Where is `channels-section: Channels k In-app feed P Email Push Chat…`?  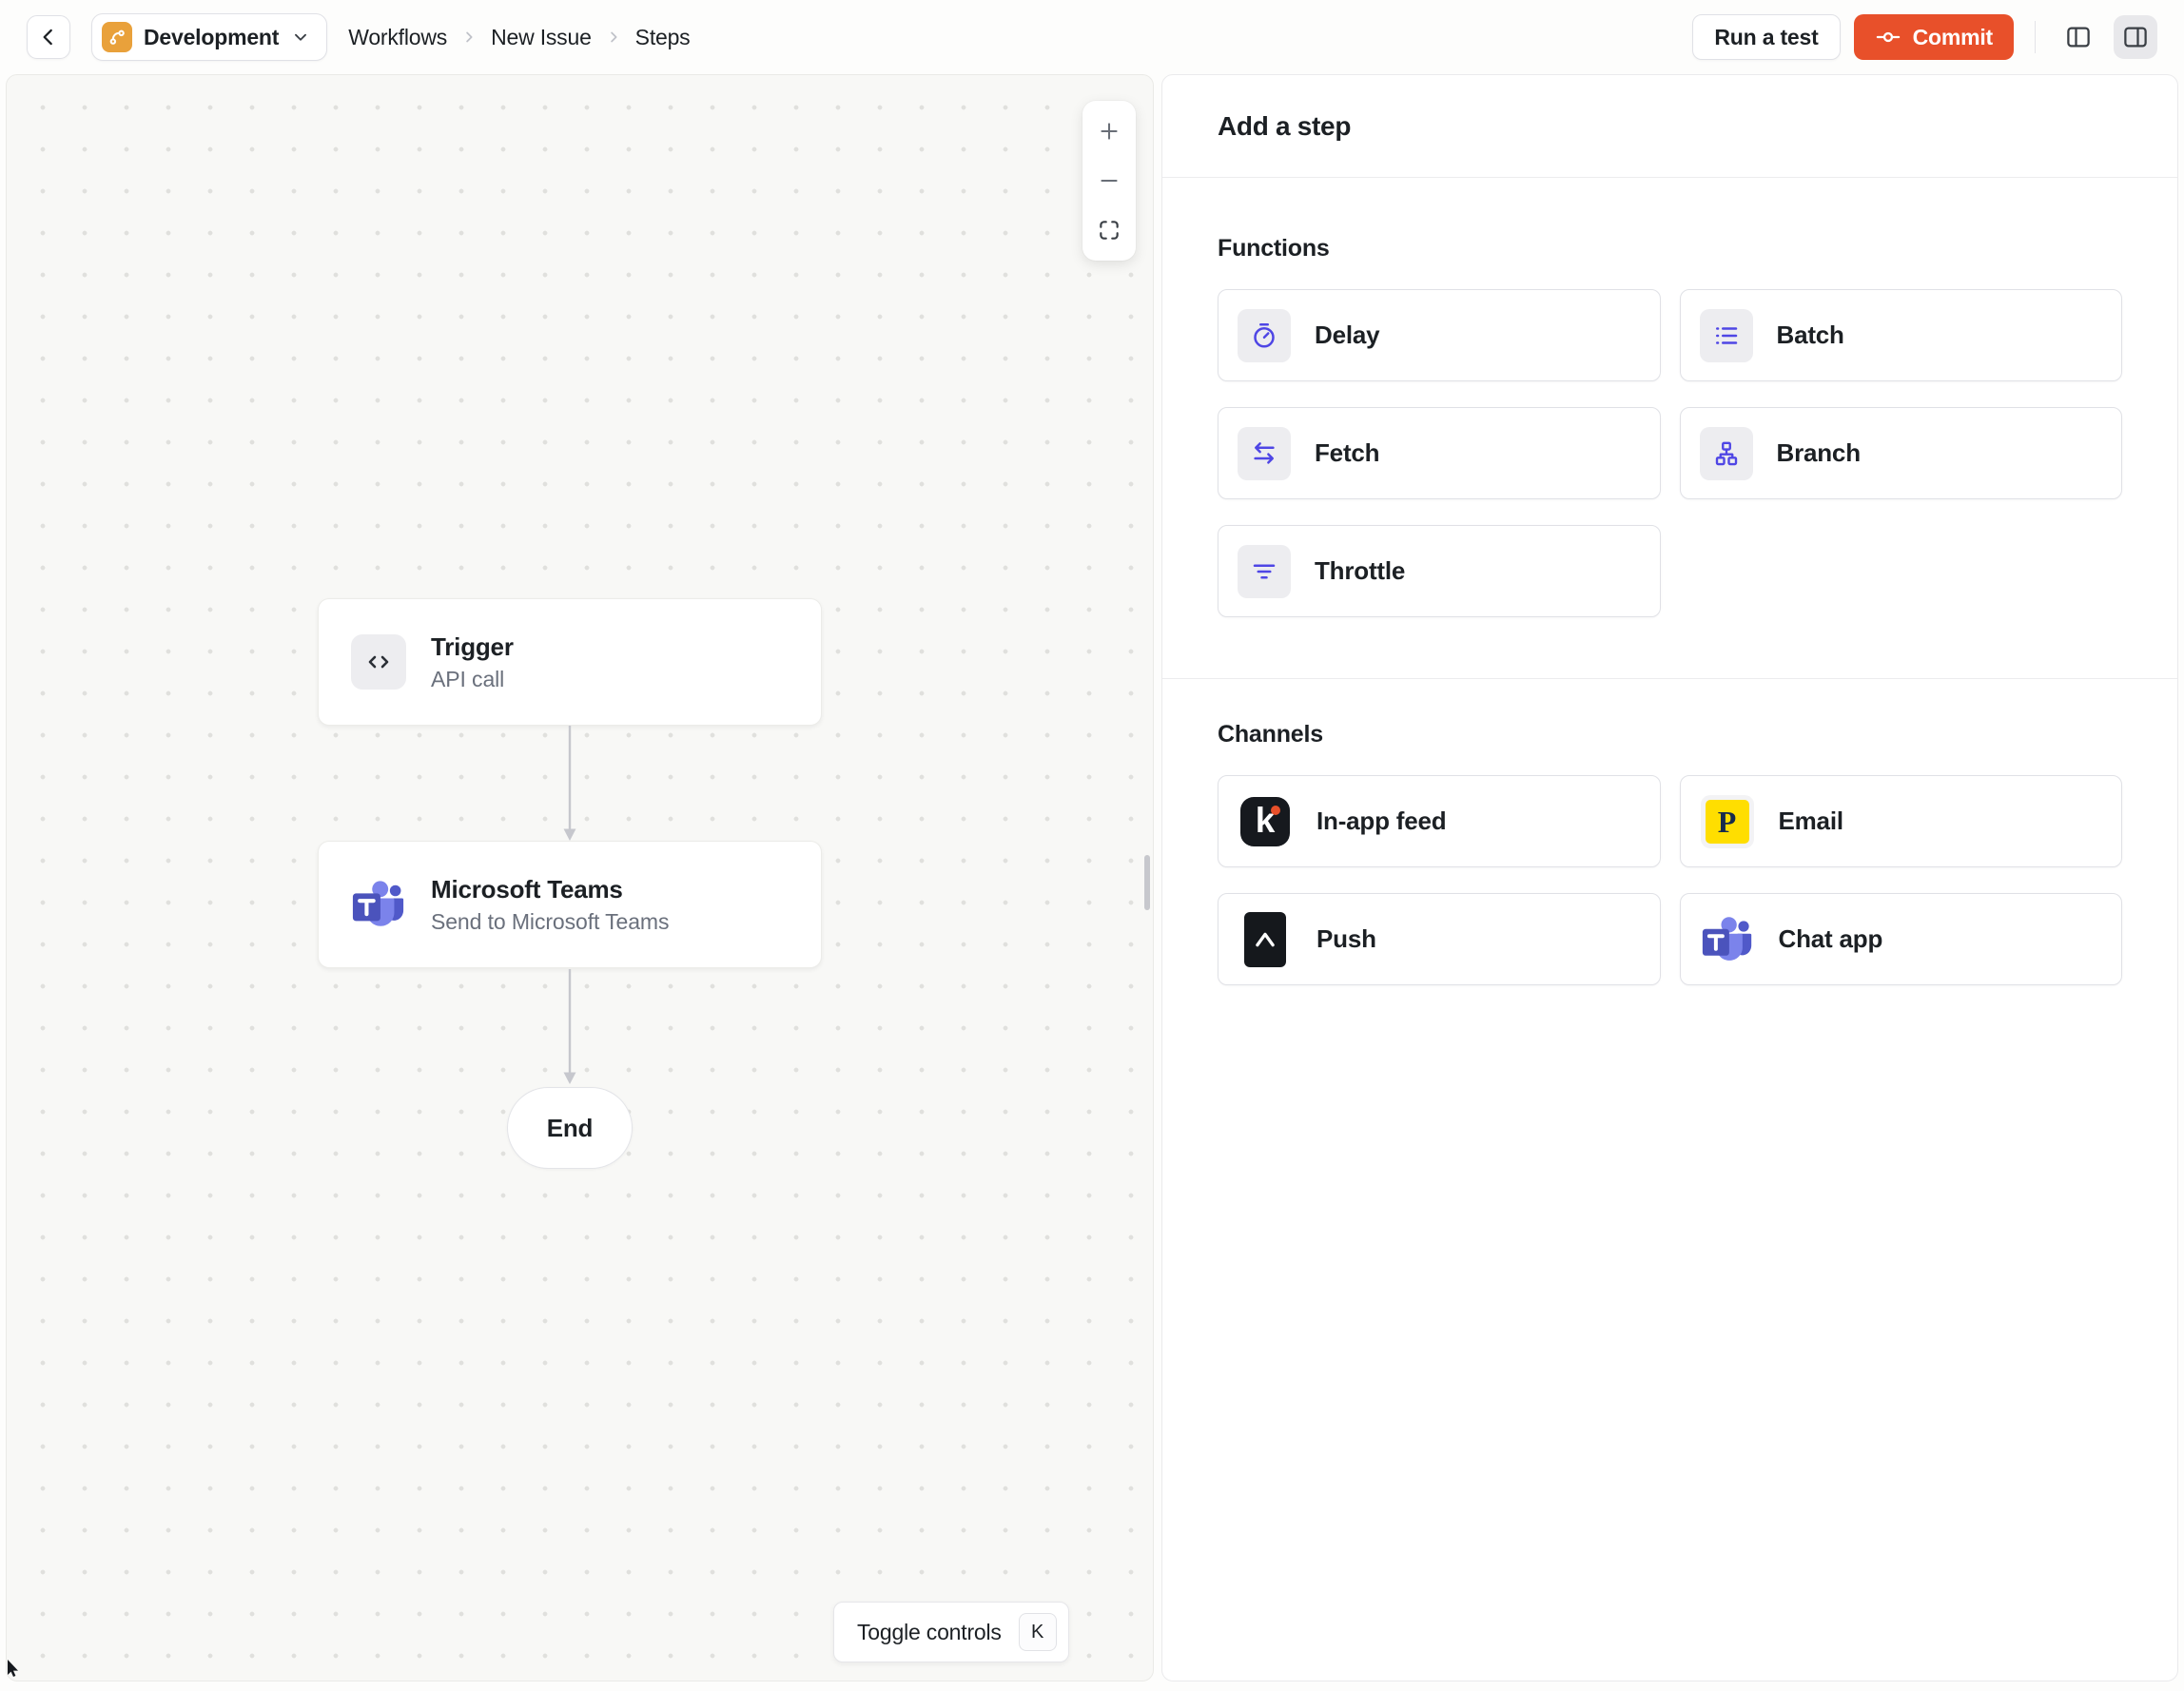 channels-section: Channels k In-app feed P Email Push Chat… is located at coordinates (1669, 853).